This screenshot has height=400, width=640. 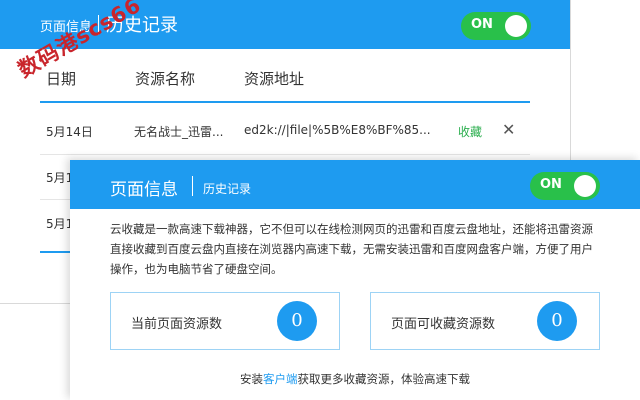 What do you see at coordinates (496, 26) in the screenshot?
I see `on-off-toggle-back: ON` at bounding box center [496, 26].